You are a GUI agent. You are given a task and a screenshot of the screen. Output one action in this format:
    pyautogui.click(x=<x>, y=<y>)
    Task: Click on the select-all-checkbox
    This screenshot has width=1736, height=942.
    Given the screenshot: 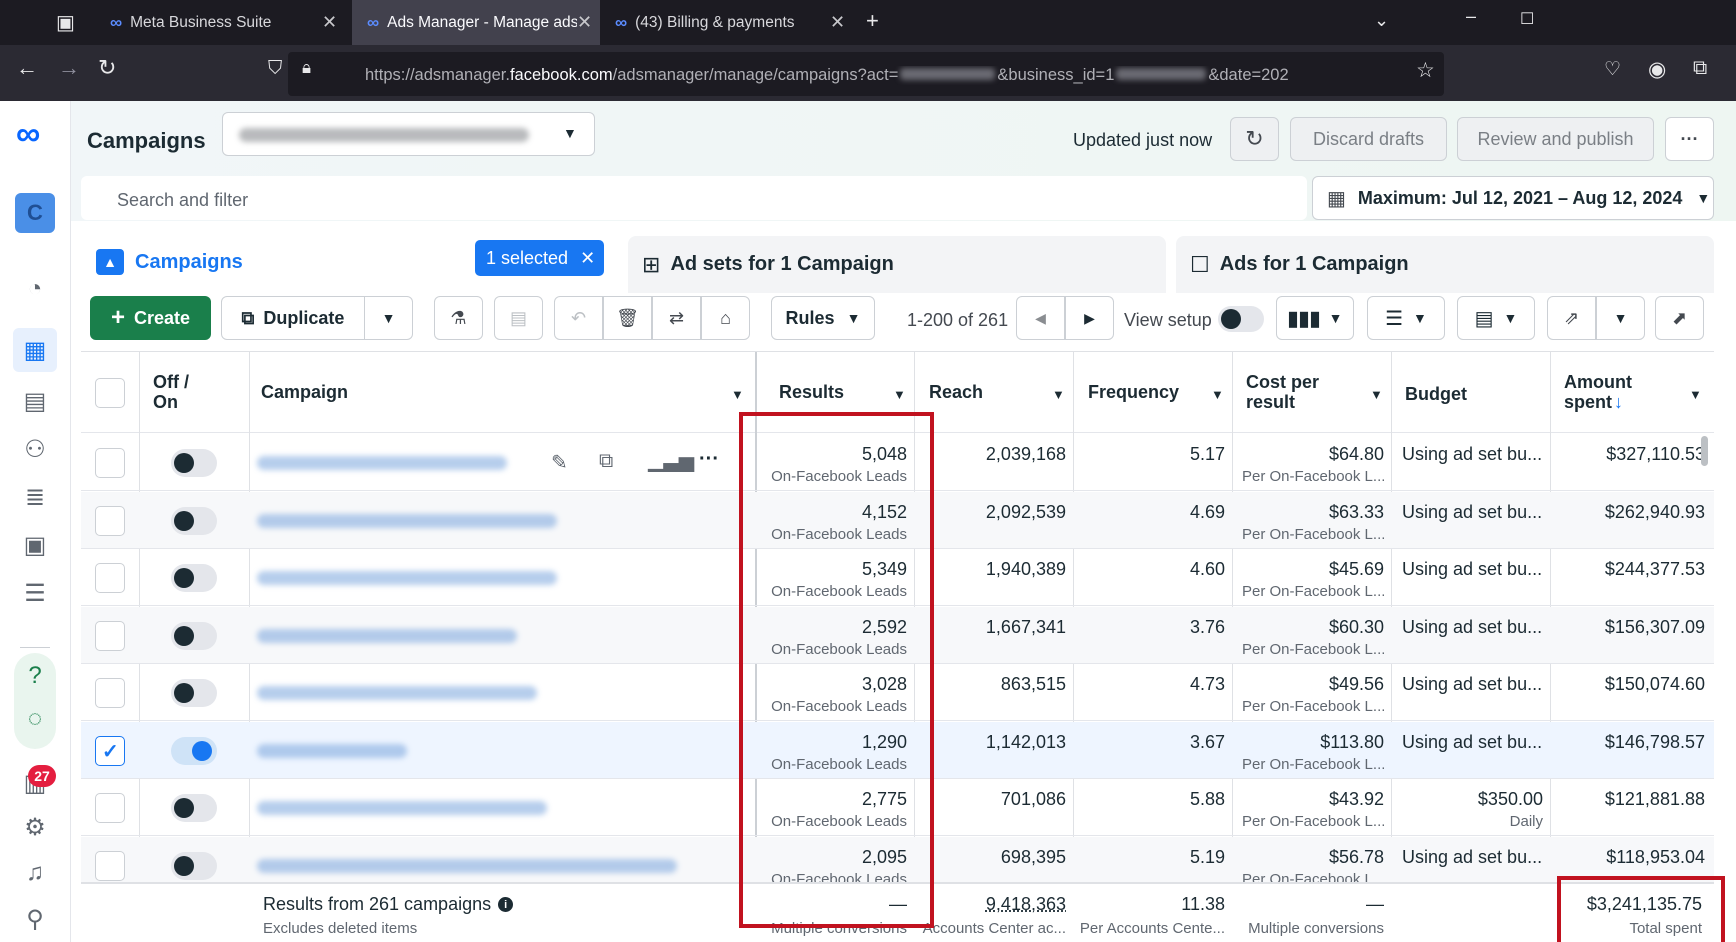 What is the action you would take?
    pyautogui.click(x=110, y=393)
    